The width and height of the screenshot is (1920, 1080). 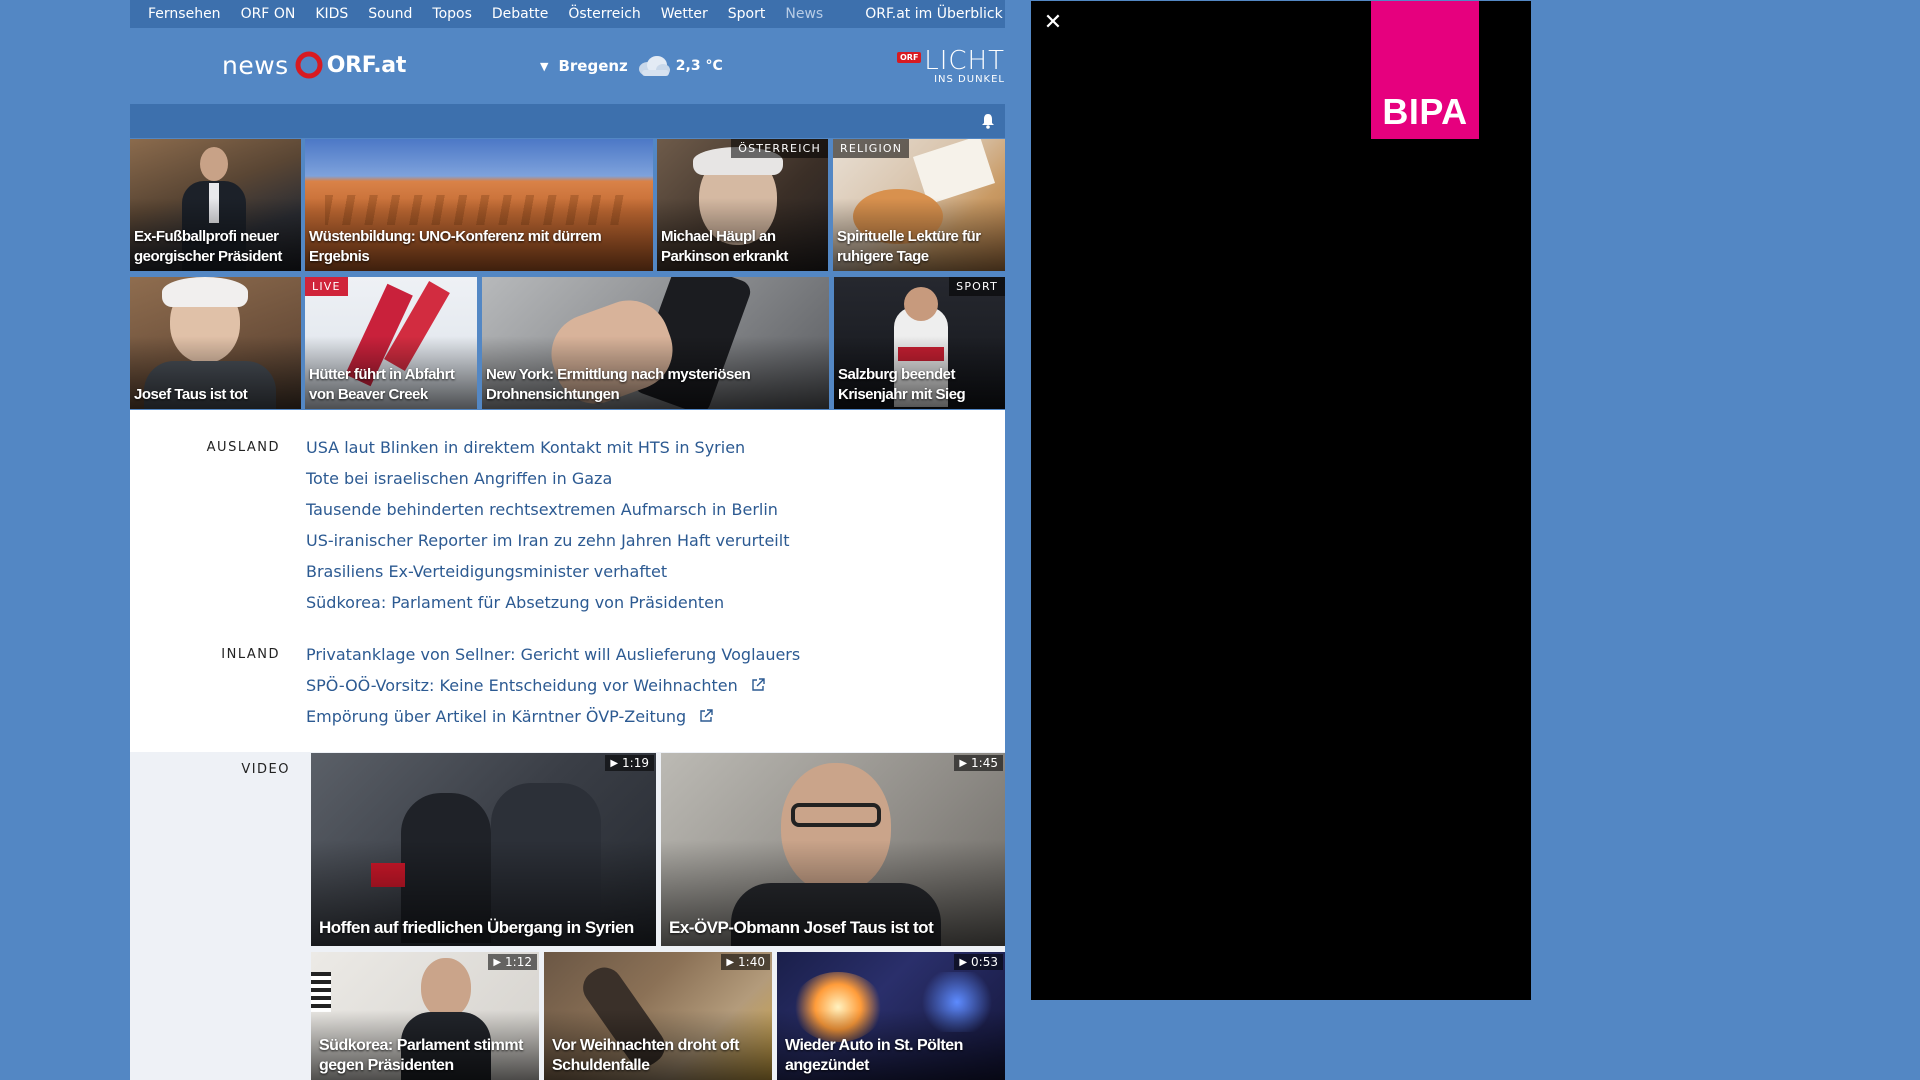 I want to click on nav-orf-on: ORF ON, so click(x=268, y=14).